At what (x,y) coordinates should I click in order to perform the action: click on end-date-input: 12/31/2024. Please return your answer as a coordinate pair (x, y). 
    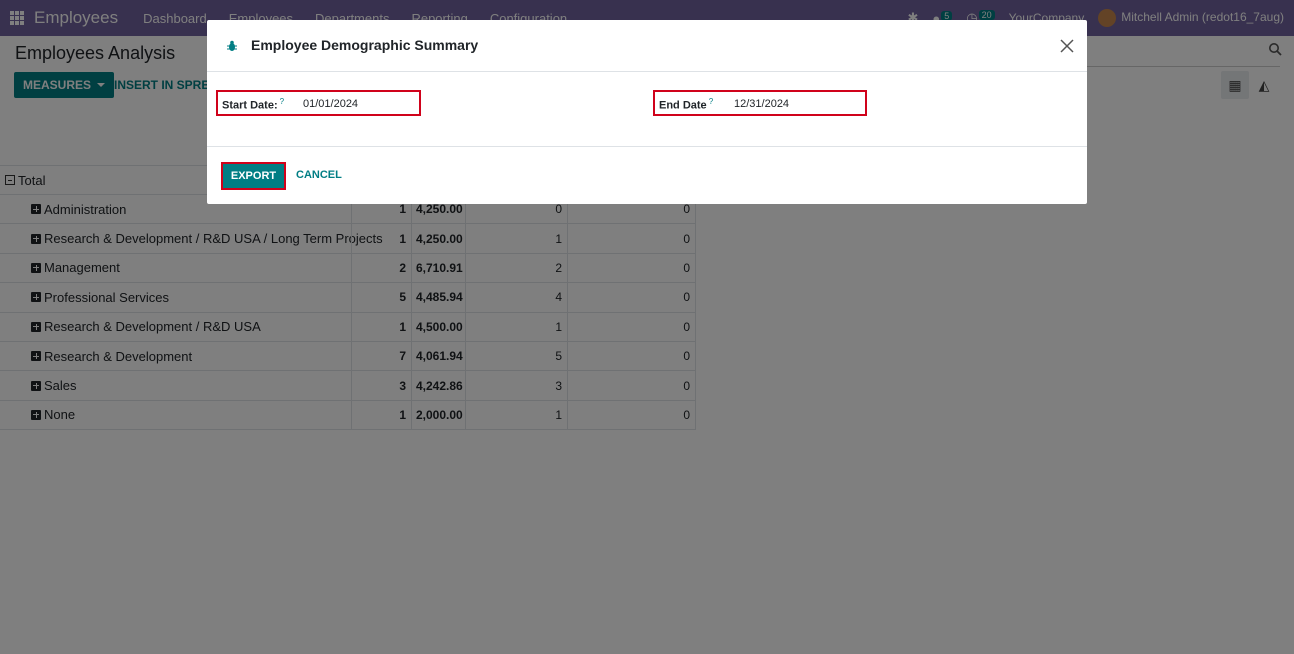
    Looking at the image, I should click on (761, 104).